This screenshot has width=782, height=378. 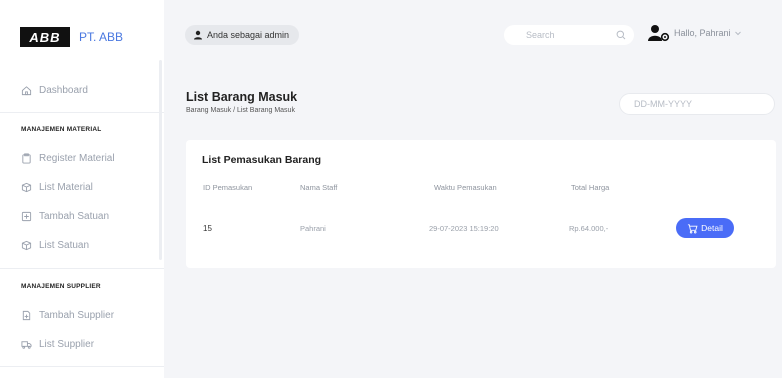 I want to click on sidebar-item-label: List Supplier, so click(x=67, y=344).